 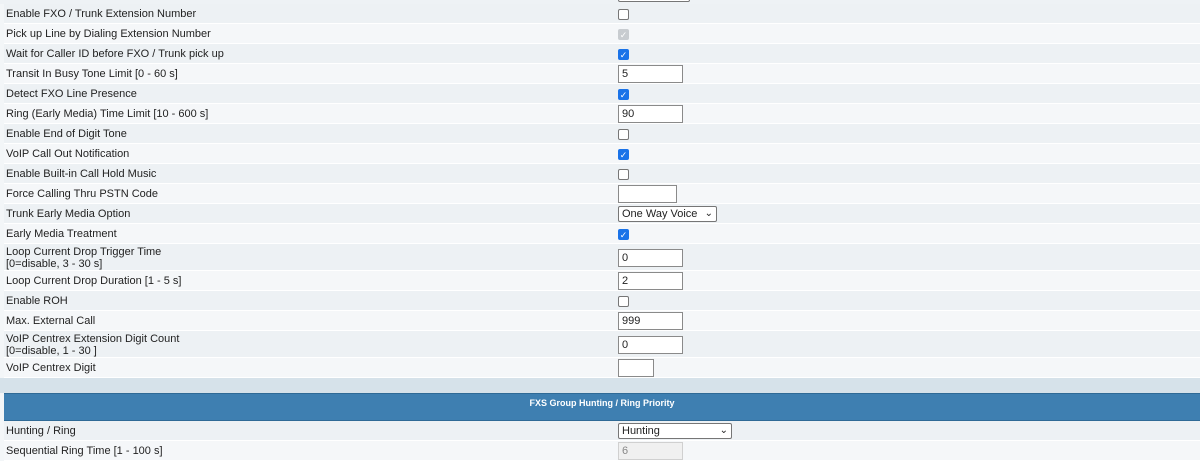 What do you see at coordinates (650, 345) in the screenshot?
I see `voip-centrex-extension-digit-count-input: 0` at bounding box center [650, 345].